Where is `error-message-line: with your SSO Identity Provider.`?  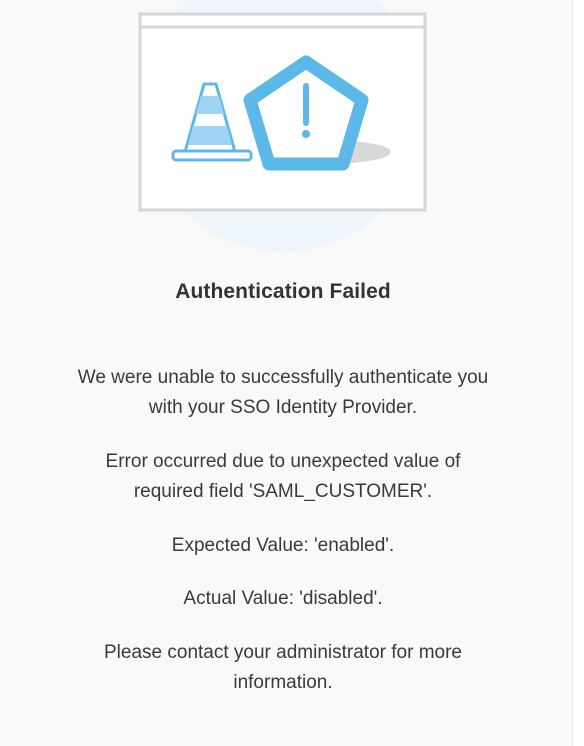
error-message-line: with your SSO Identity Provider. is located at coordinates (283, 407).